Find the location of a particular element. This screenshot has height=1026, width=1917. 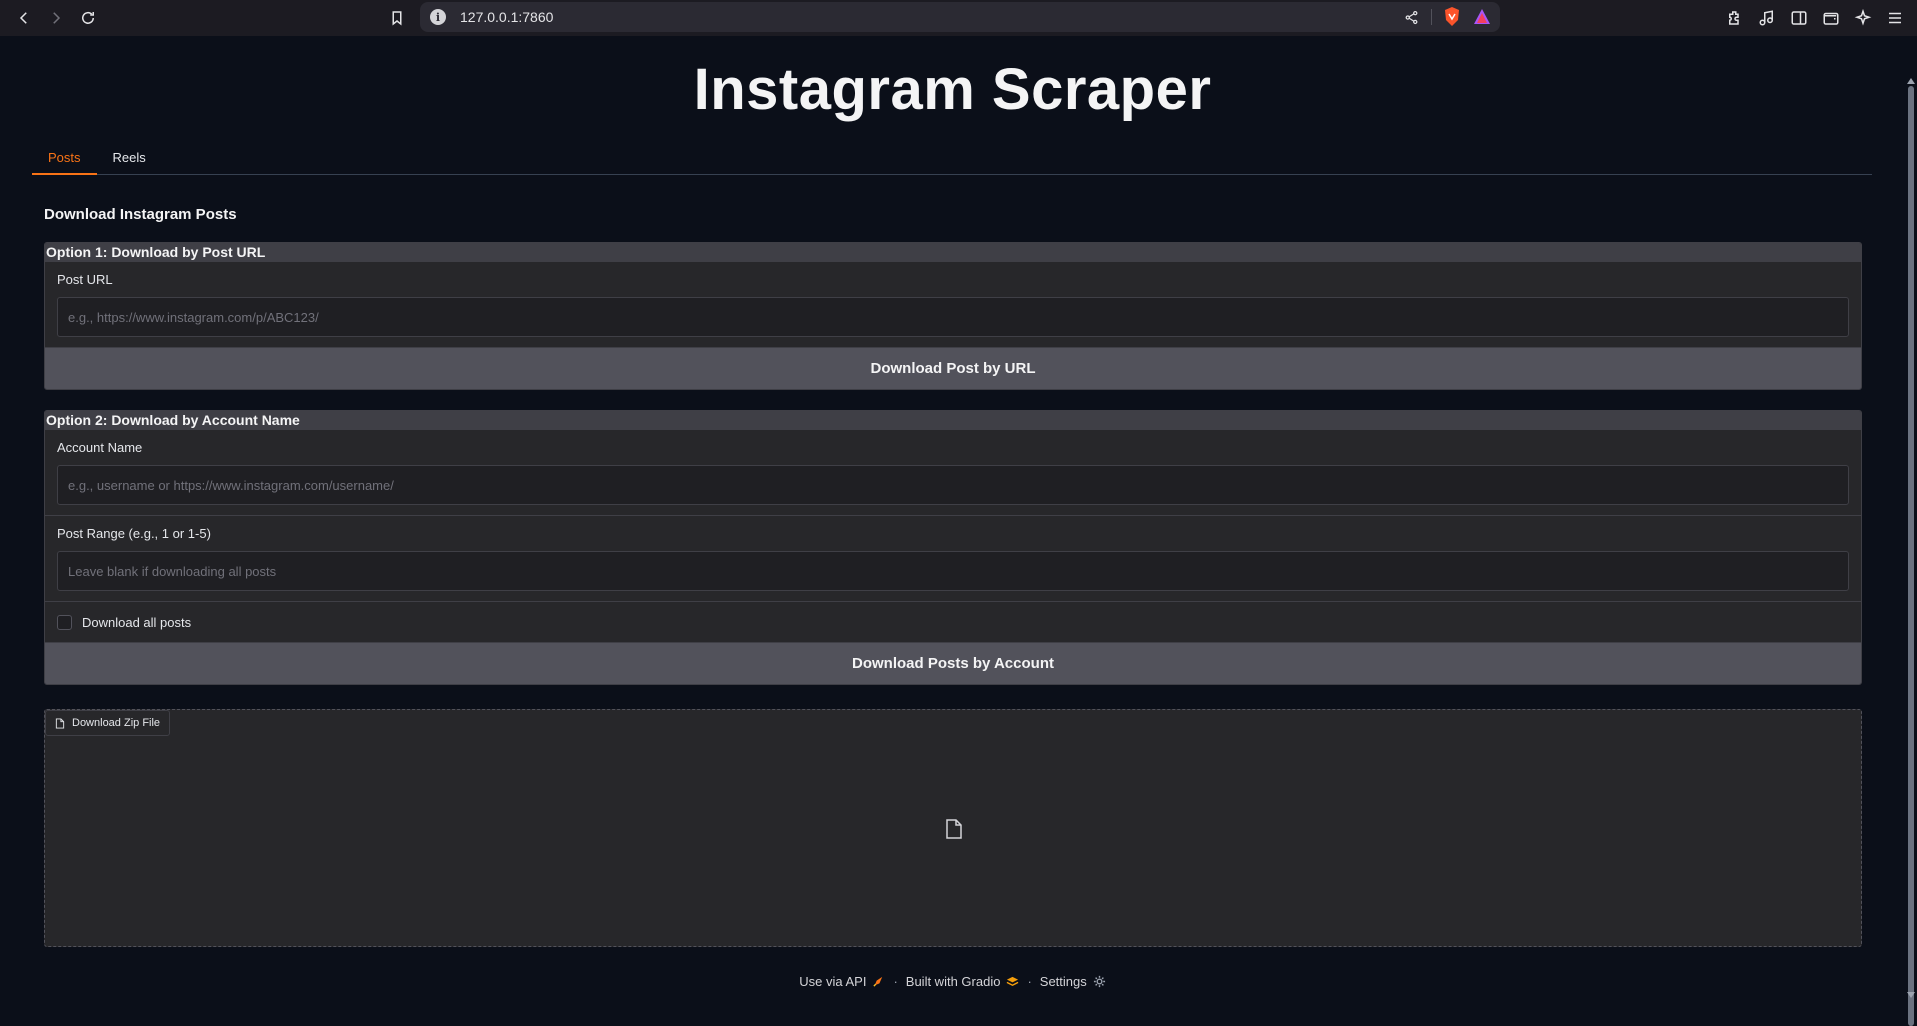

file-label-text: Download Zip File is located at coordinates (116, 723).